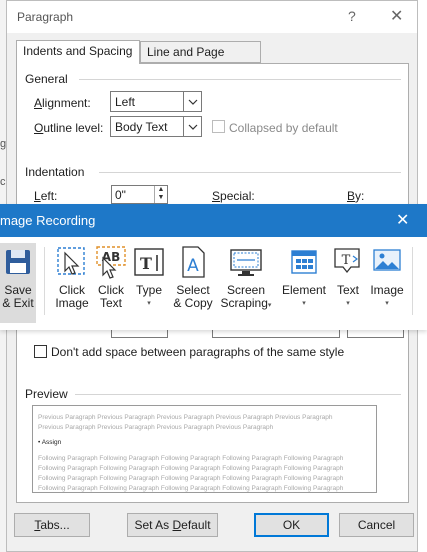 Image resolution: width=427 pixels, height=552 pixels. I want to click on help-button: ?, so click(352, 16).